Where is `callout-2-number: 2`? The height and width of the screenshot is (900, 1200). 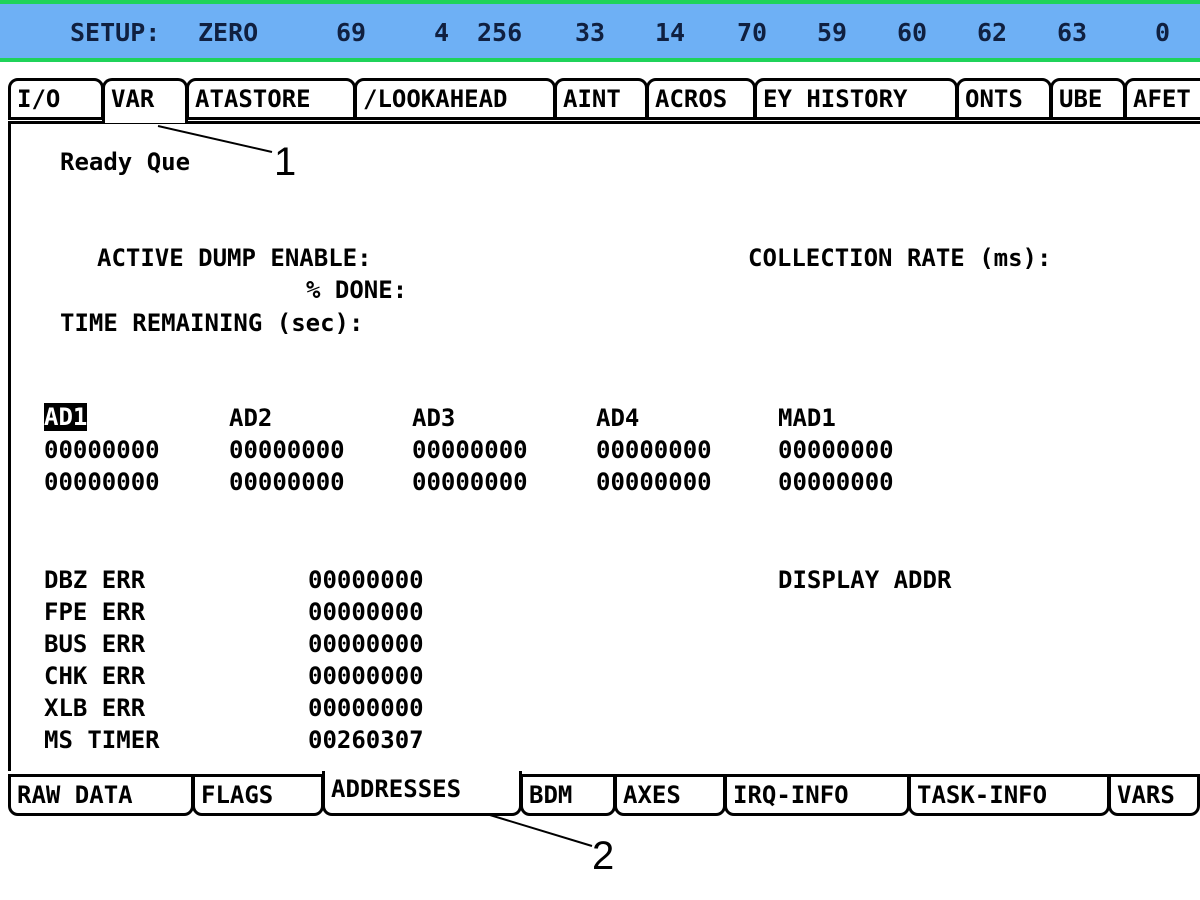 callout-2-number: 2 is located at coordinates (603, 856).